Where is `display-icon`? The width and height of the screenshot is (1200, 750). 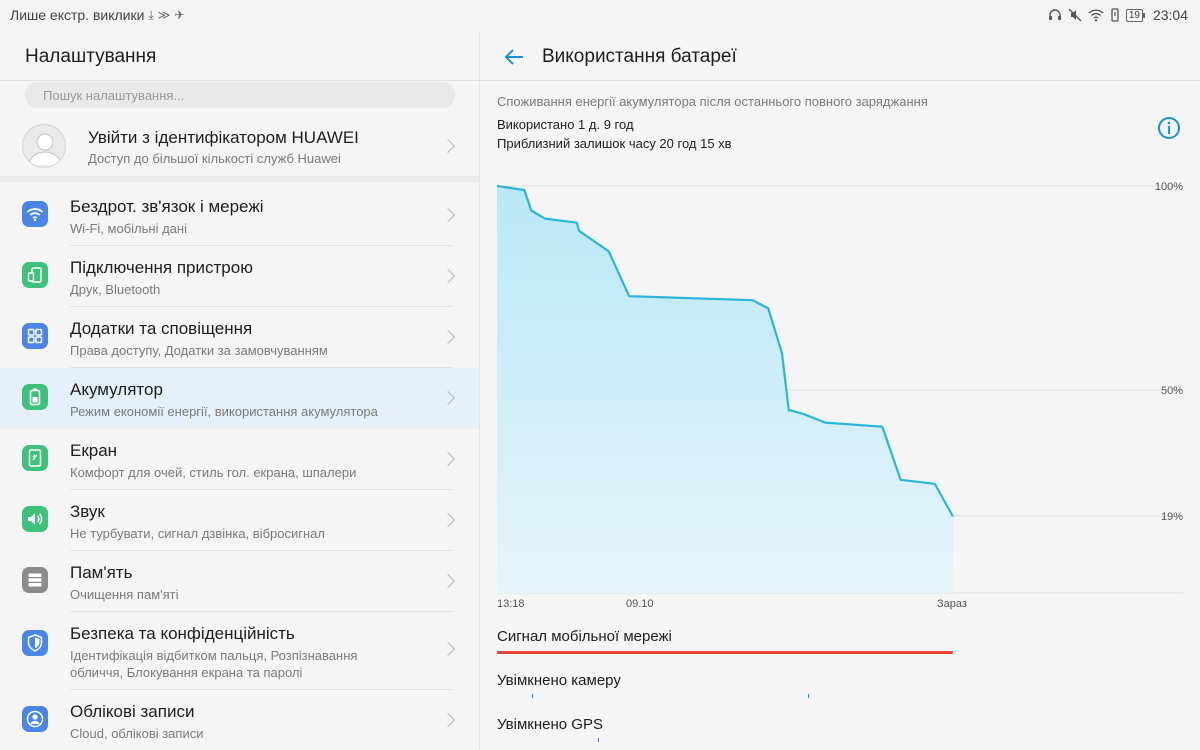
display-icon is located at coordinates (35, 458).